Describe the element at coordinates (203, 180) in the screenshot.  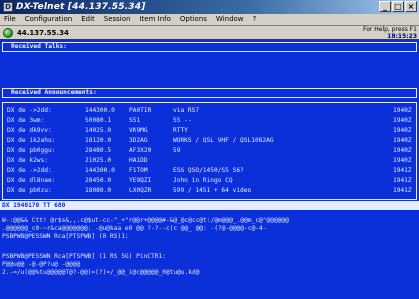
I see `spot-comment: John in Ringo CQ` at that location.